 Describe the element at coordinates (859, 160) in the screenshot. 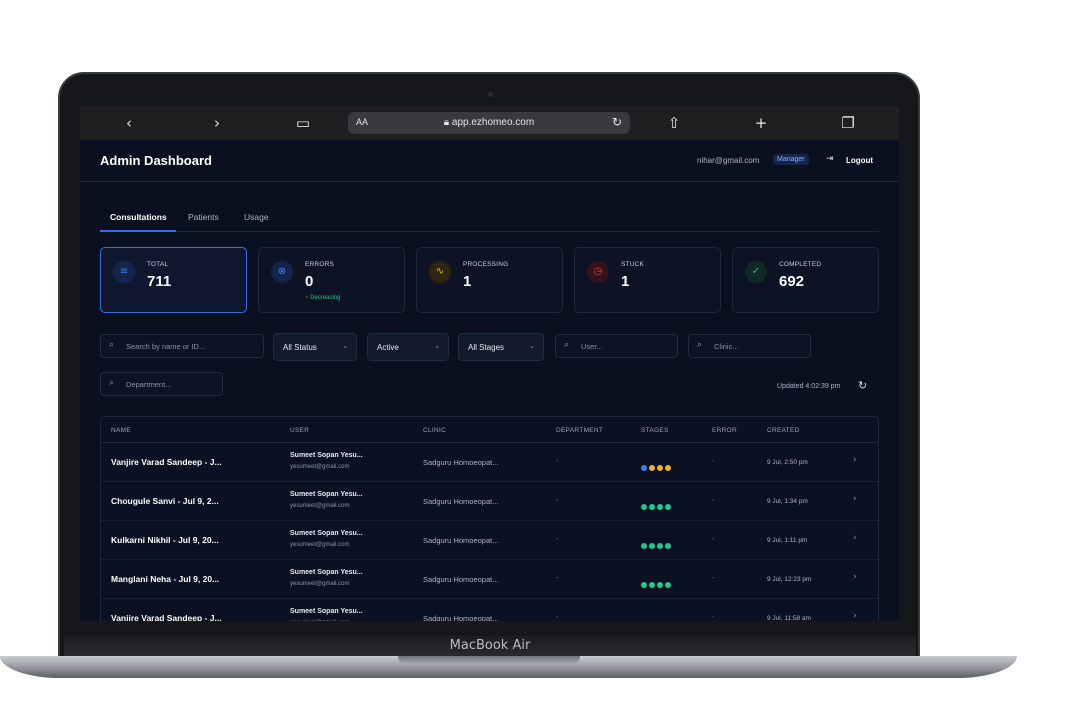

I see `logout-button: Logout` at that location.